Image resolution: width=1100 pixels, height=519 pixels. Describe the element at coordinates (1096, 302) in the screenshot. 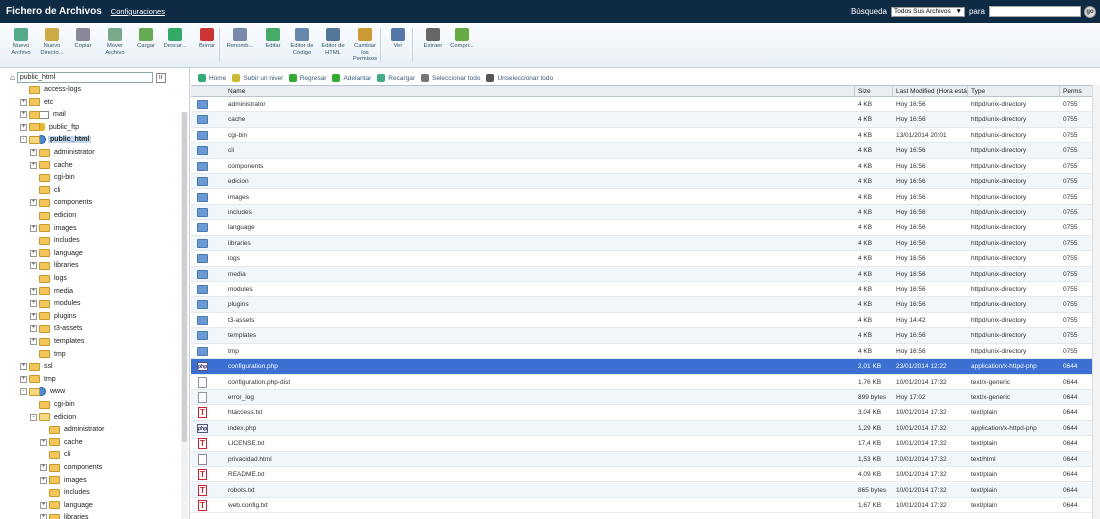

I see `table-scrollbar` at that location.